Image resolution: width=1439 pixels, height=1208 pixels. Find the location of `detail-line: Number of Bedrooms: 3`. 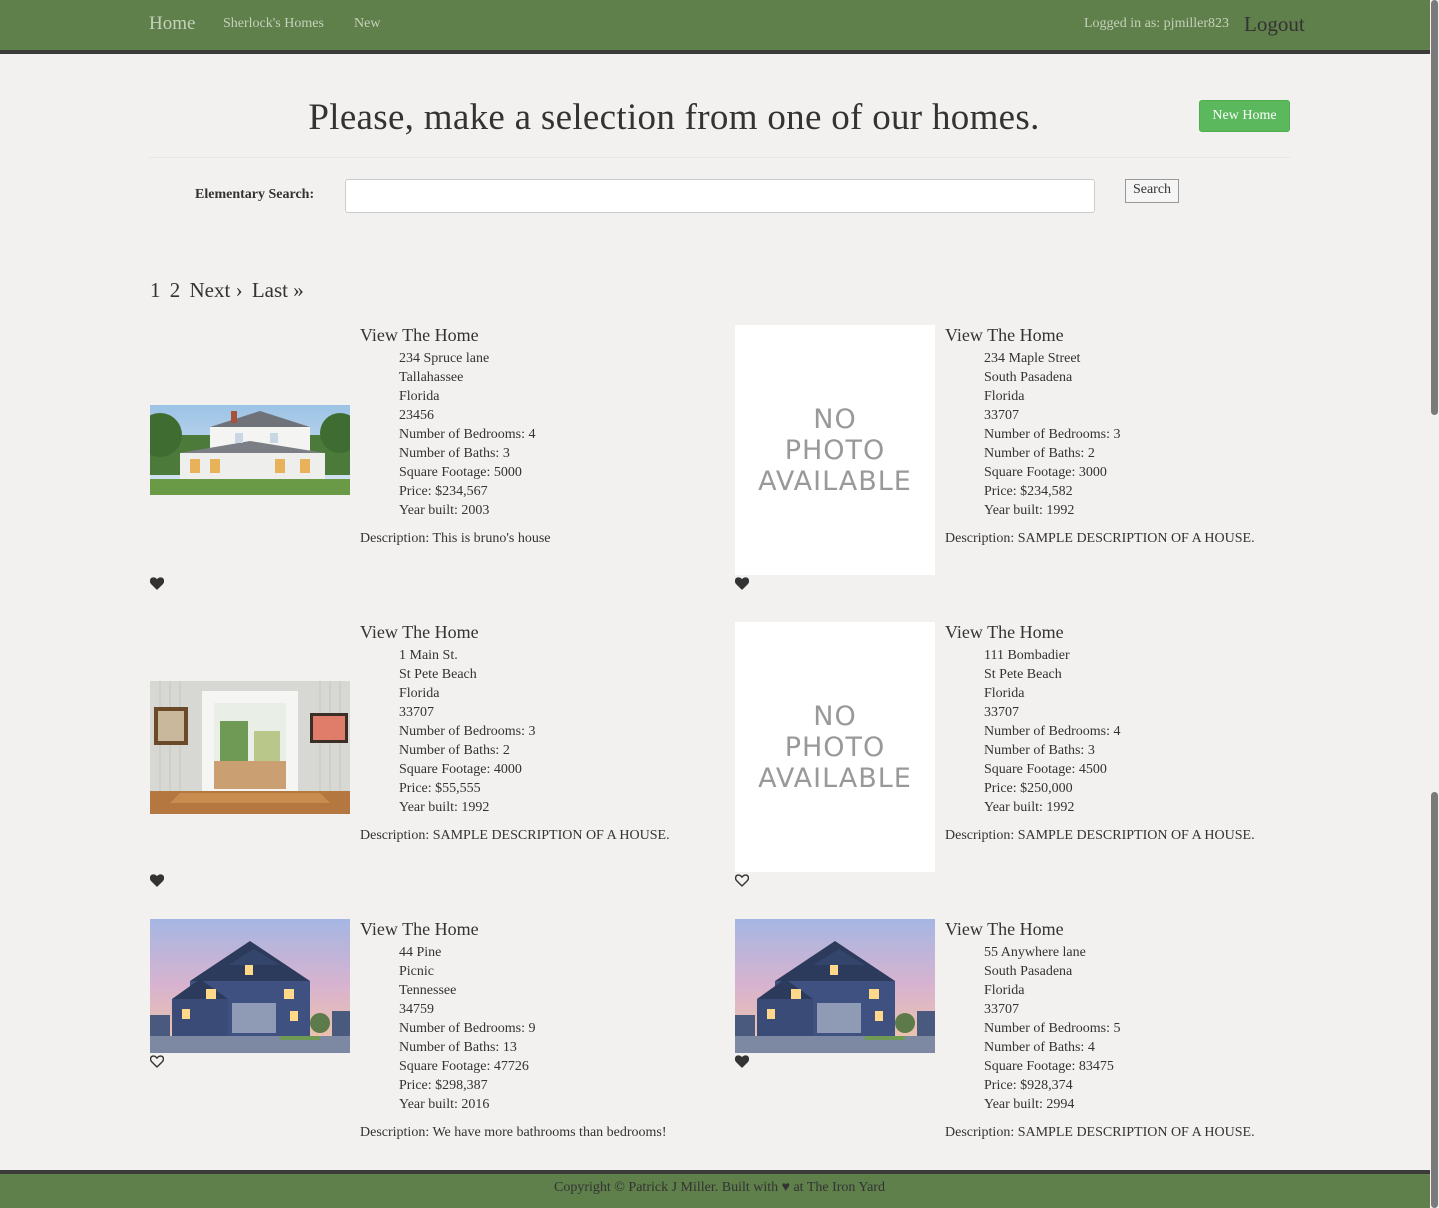

detail-line: Number of Bedrooms: 3 is located at coordinates (1052, 434).